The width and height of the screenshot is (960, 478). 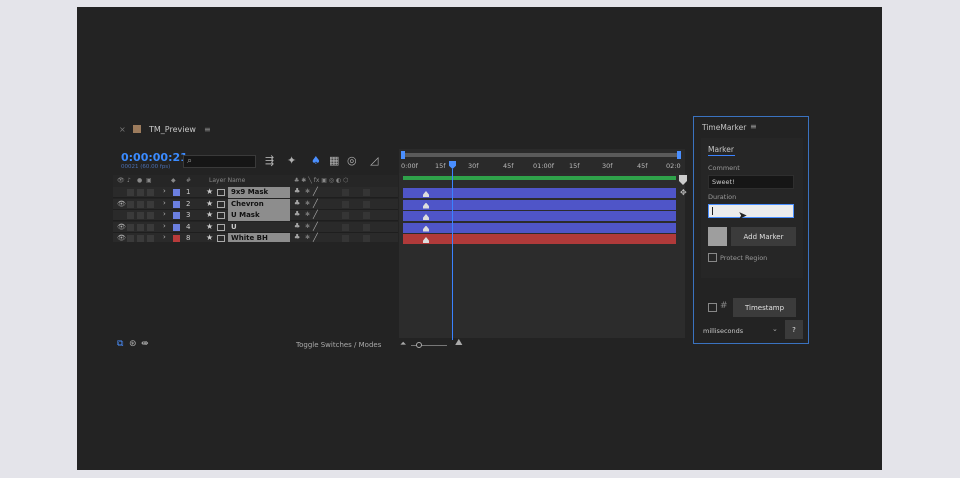 I want to click on audio-switch-icon: ♪, so click(x=129, y=180).